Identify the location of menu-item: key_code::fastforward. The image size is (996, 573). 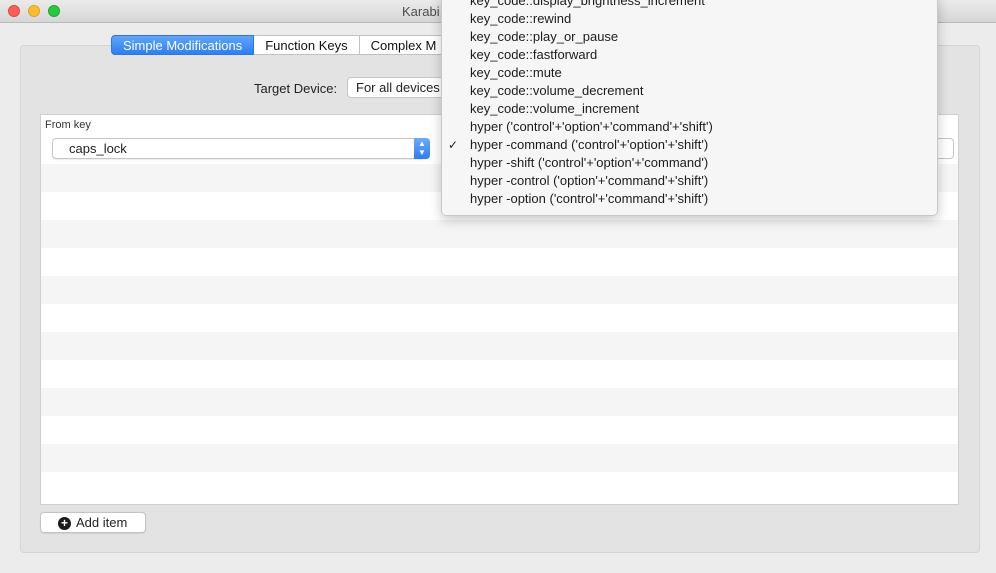
(689, 55).